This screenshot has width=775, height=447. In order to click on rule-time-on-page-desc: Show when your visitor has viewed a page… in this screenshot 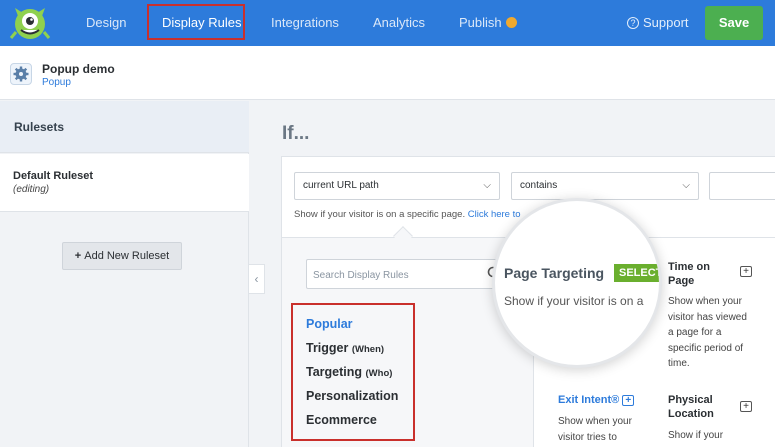, I will do `click(707, 333)`.